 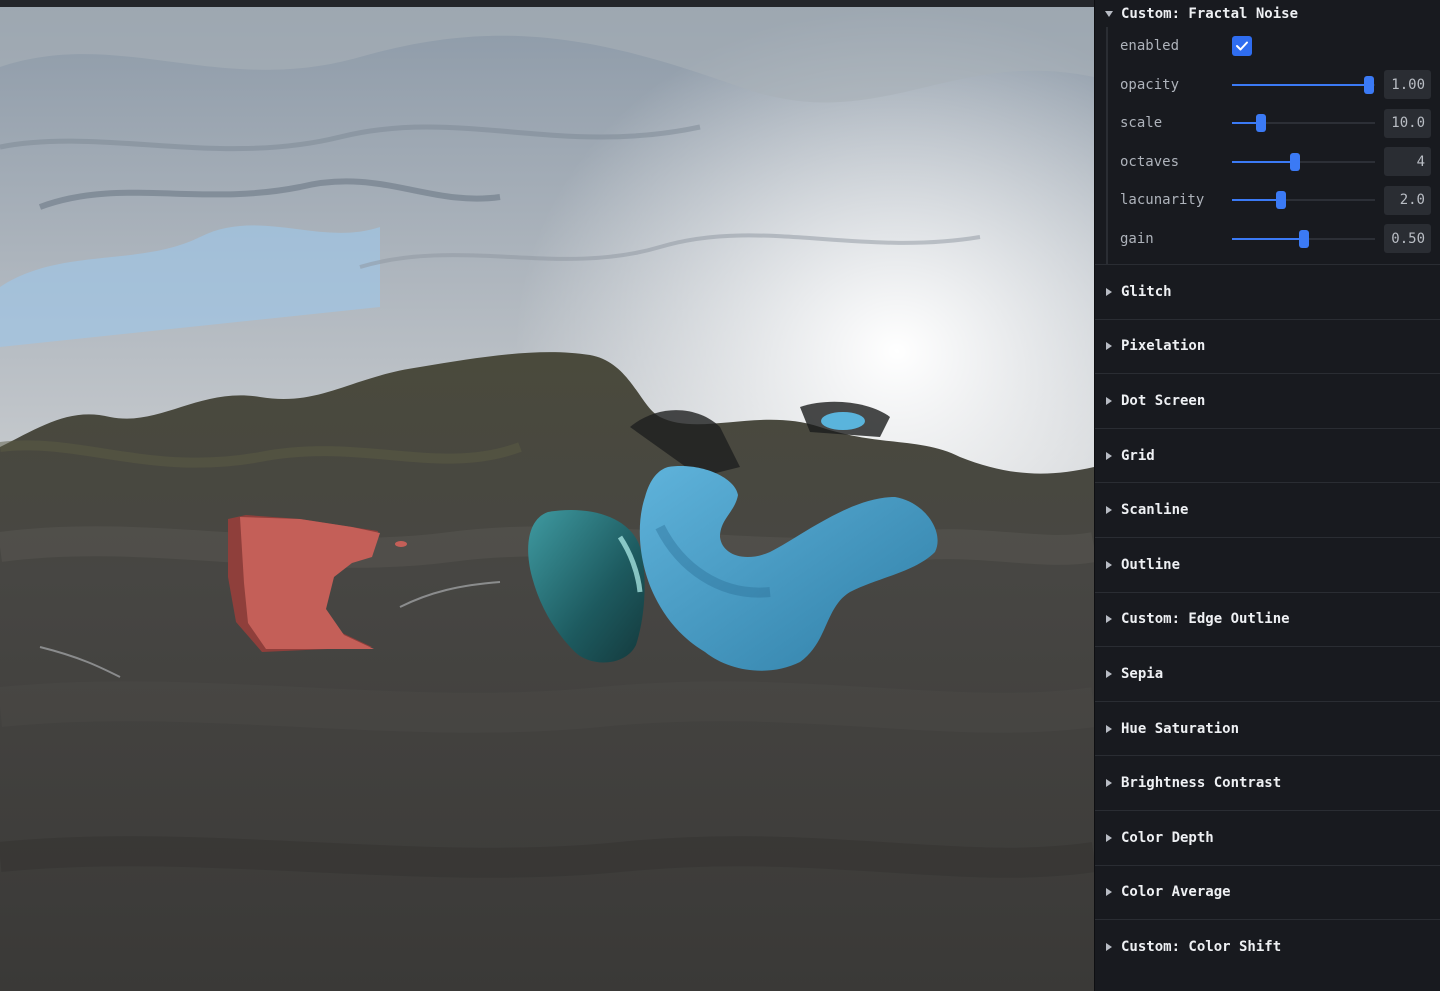 What do you see at coordinates (1267, 728) in the screenshot?
I see `folder-hue-saturation: Hue Saturation` at bounding box center [1267, 728].